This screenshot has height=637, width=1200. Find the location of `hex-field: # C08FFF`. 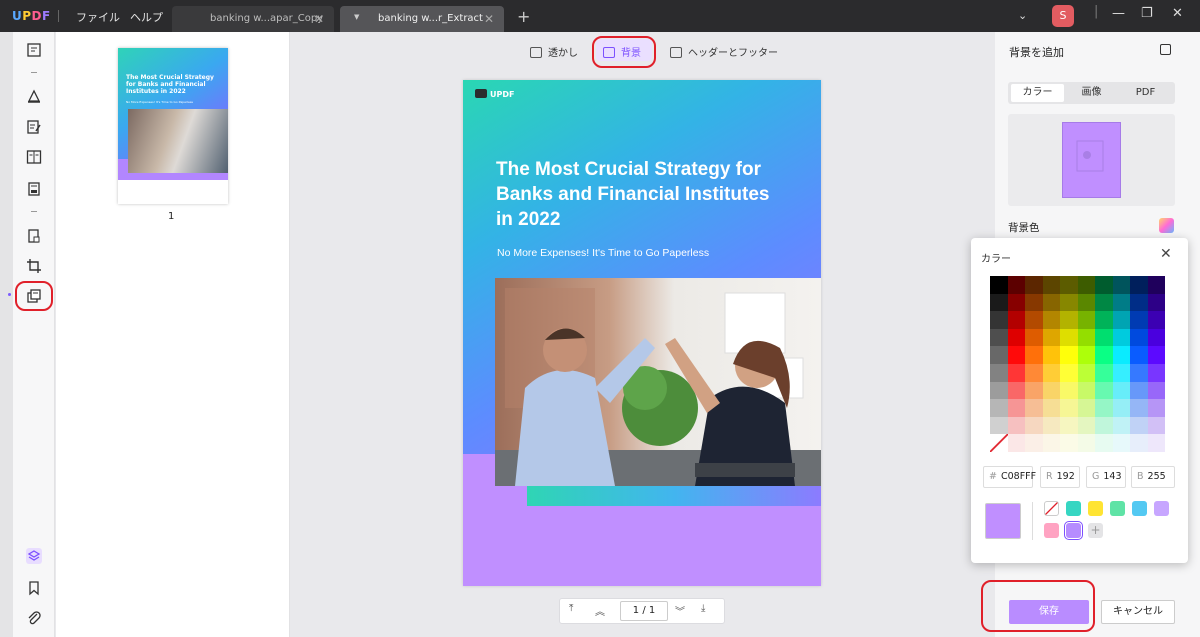

hex-field: # C08FFF is located at coordinates (1009, 477).